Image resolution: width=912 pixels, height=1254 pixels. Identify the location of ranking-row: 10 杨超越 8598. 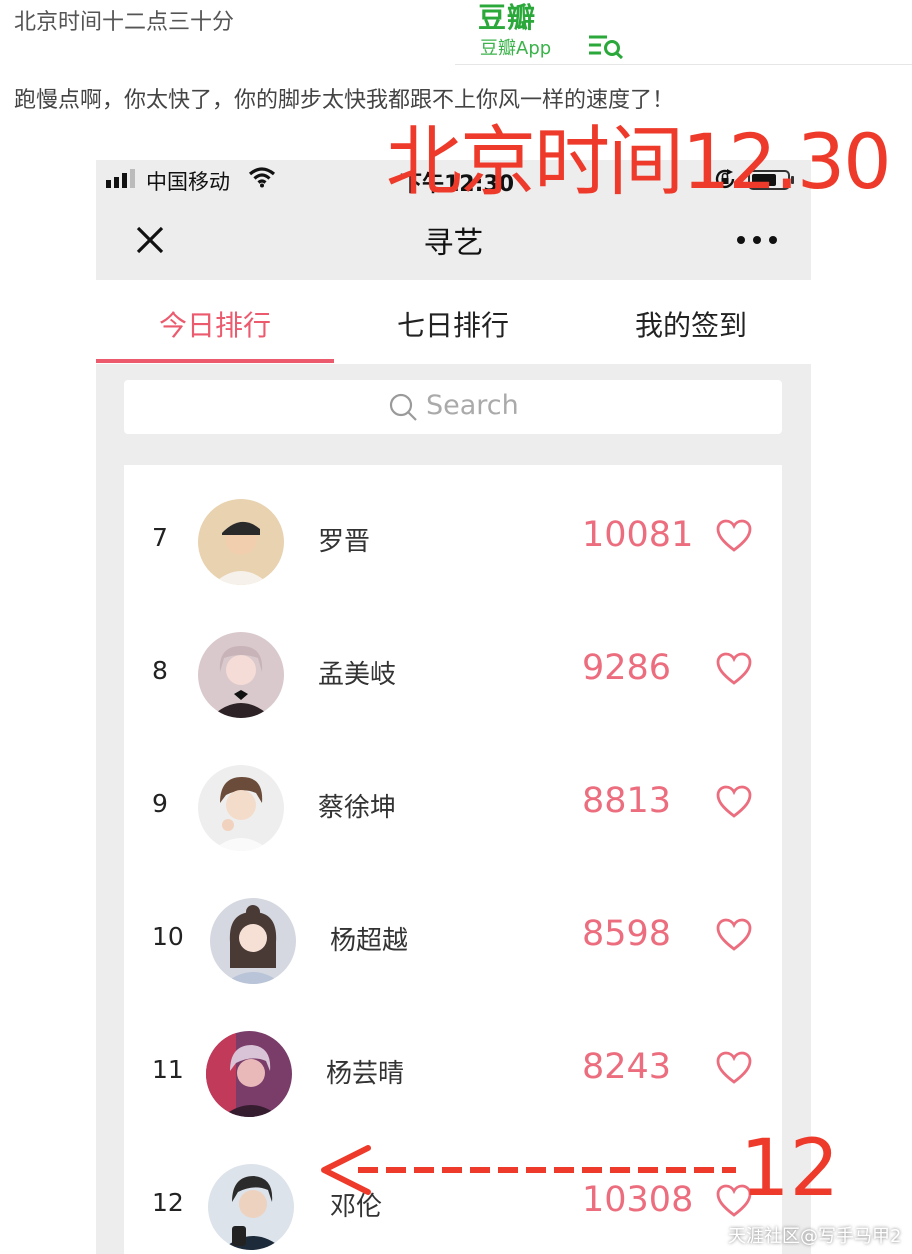
(453, 940).